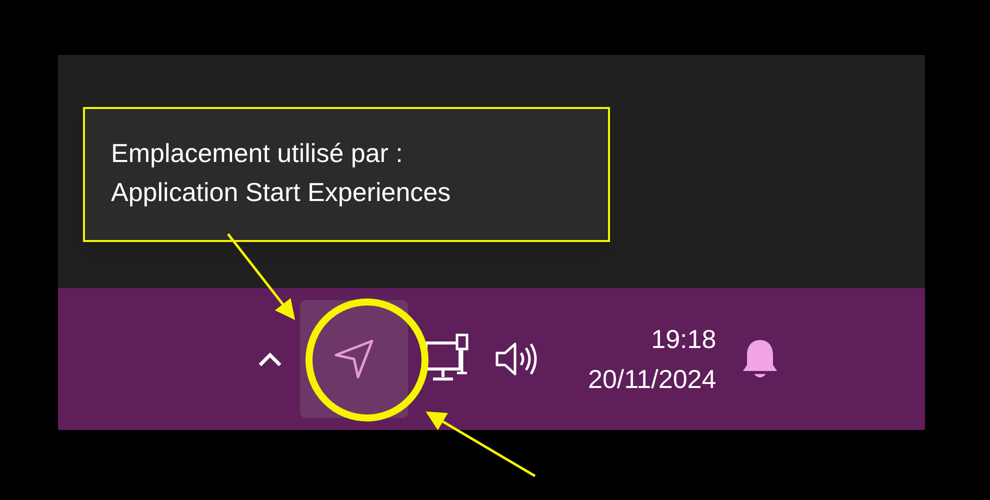  I want to click on chevron-up-icon, so click(270, 359).